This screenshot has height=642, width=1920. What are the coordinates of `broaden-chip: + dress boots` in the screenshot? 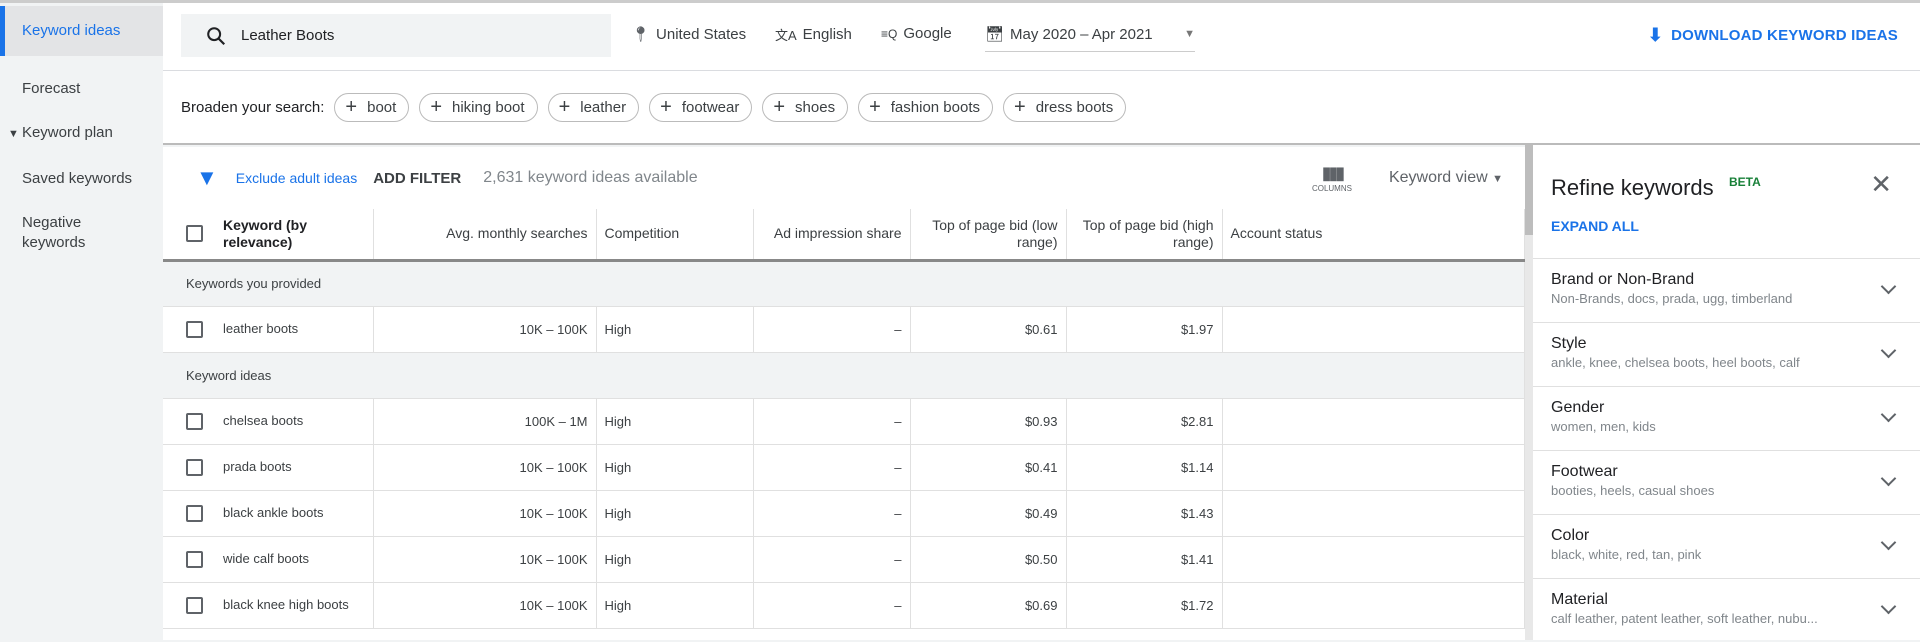 It's located at (1065, 107).